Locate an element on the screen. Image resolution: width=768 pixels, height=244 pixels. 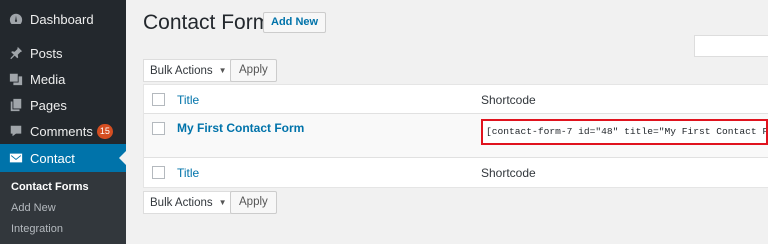
comments-count-badge: 15 is located at coordinates (104, 131).